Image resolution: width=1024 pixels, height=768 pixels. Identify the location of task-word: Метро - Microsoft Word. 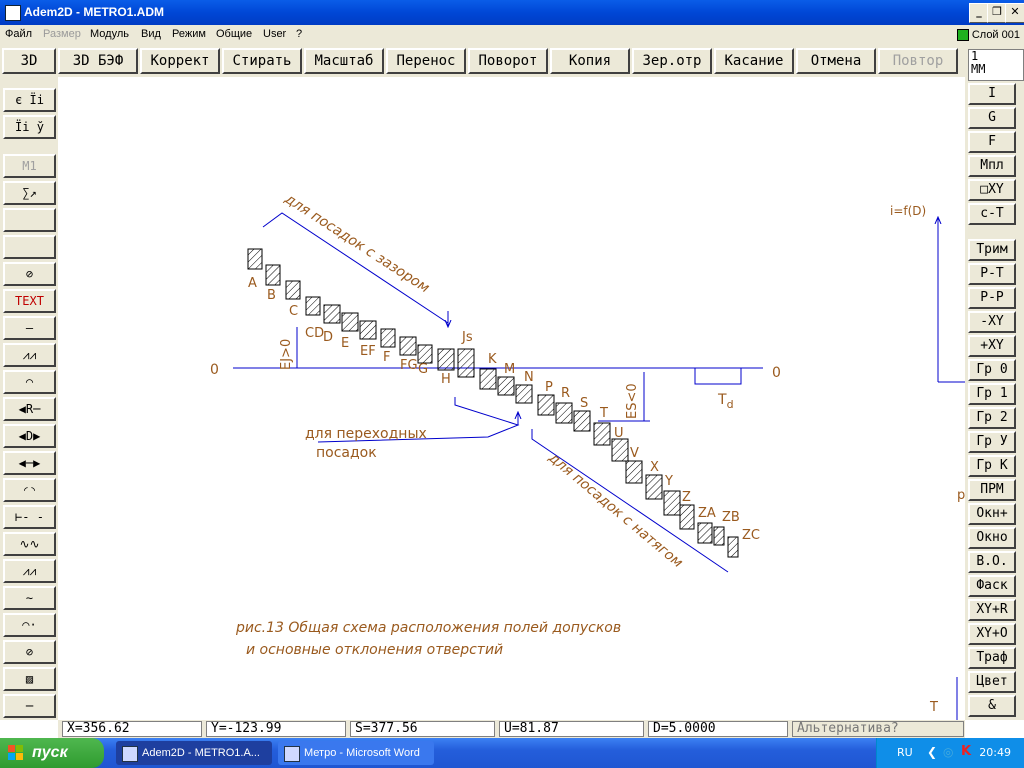
(356, 753).